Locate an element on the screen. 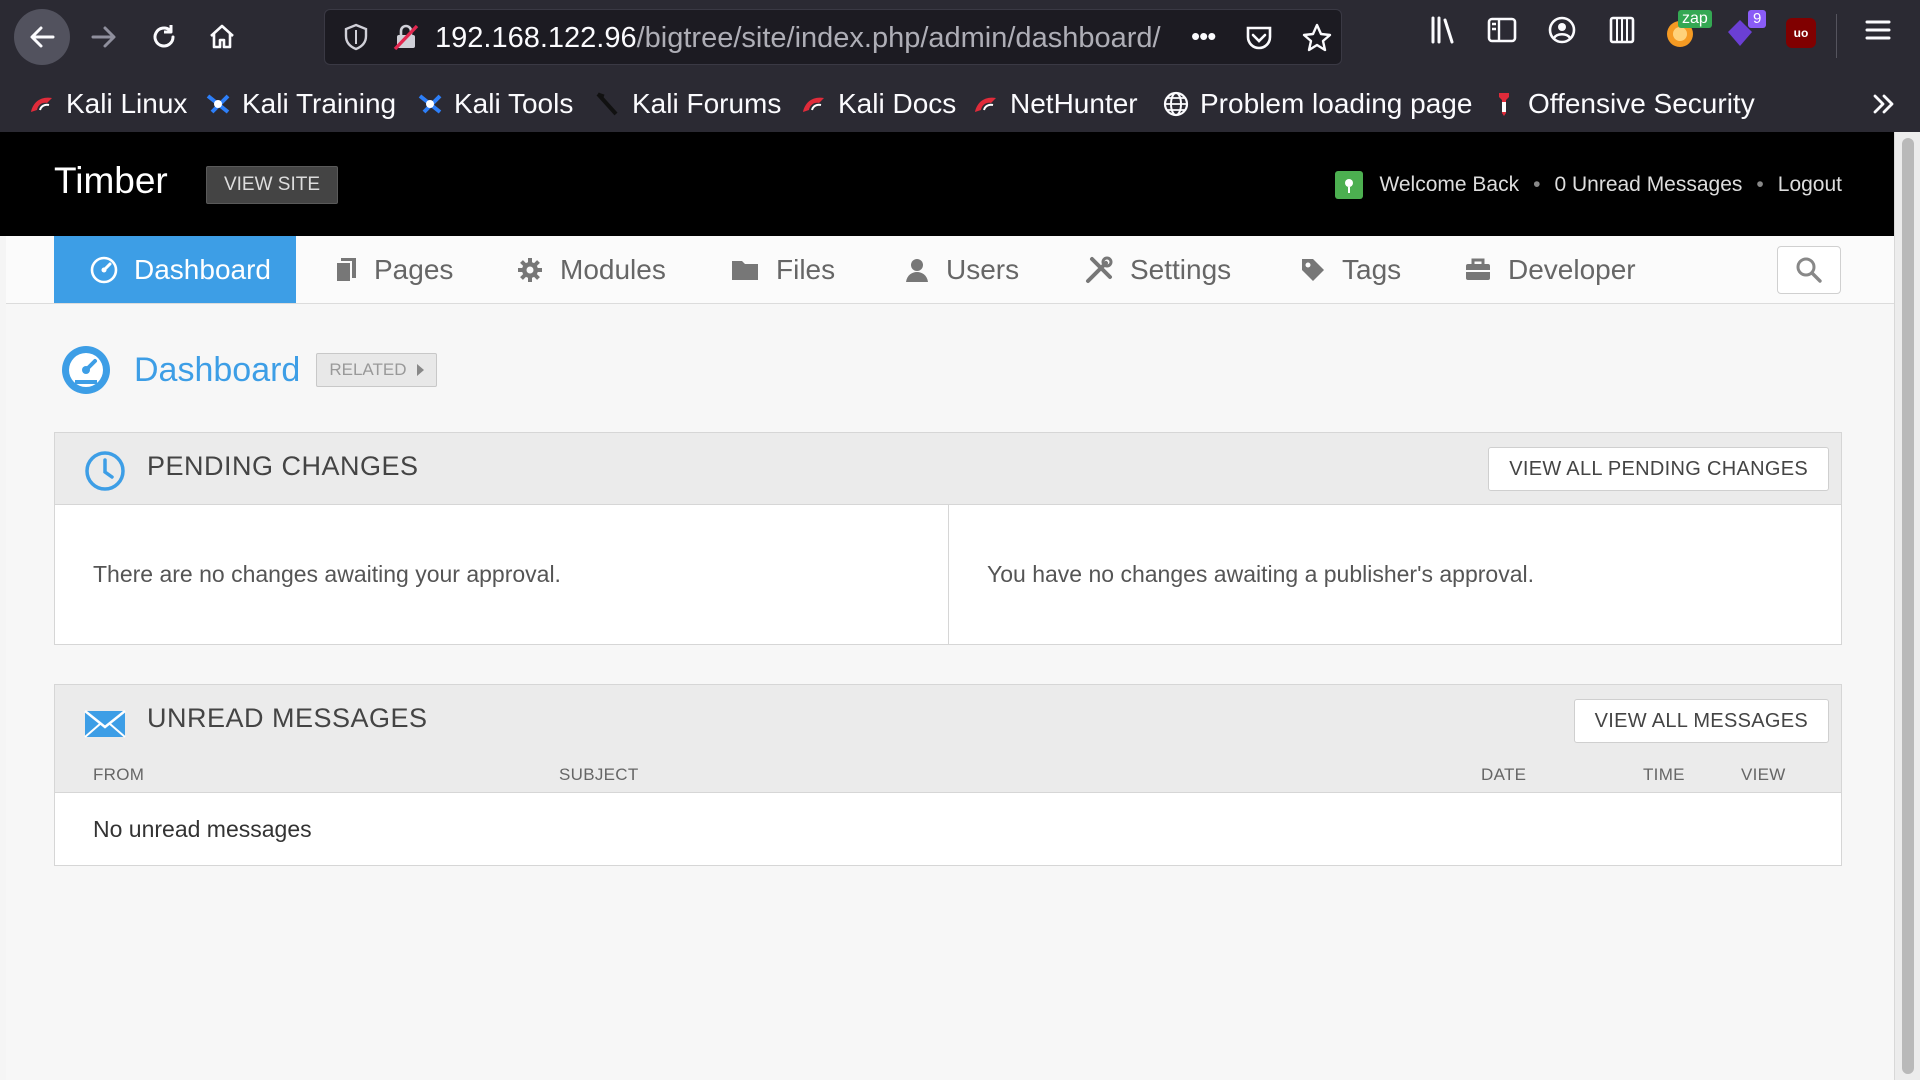 The height and width of the screenshot is (1080, 1920). sidebar-icon is located at coordinates (1502, 30).